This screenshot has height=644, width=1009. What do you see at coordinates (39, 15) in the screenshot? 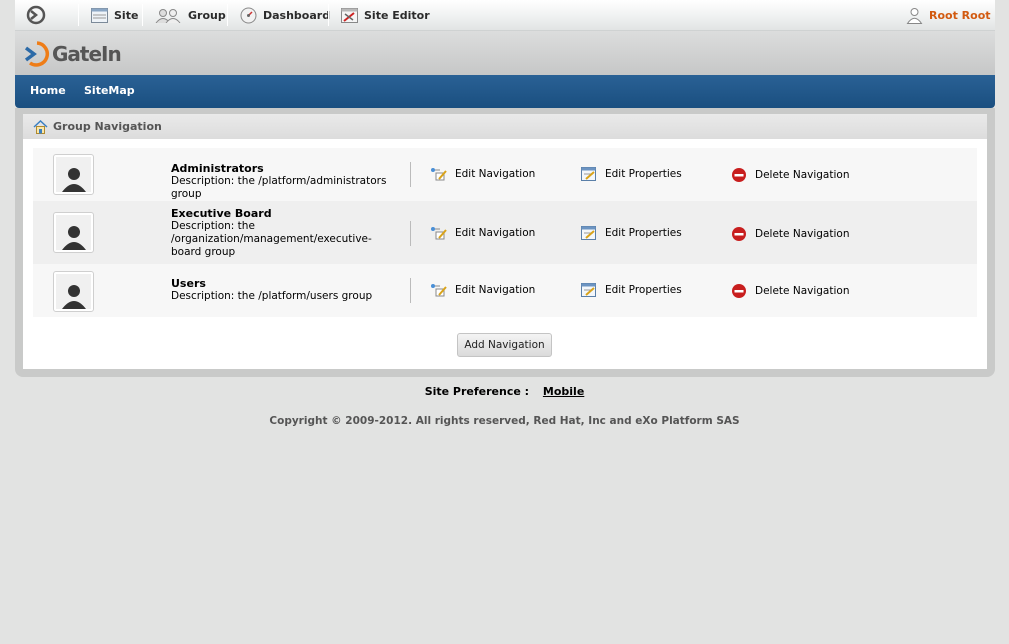
I see `gatein-menu-icon` at bounding box center [39, 15].